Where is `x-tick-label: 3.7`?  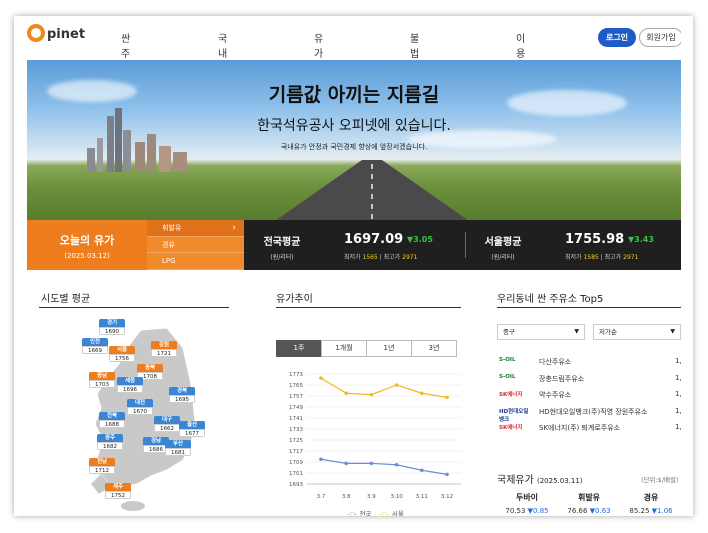 x-tick-label: 3.7 is located at coordinates (321, 497).